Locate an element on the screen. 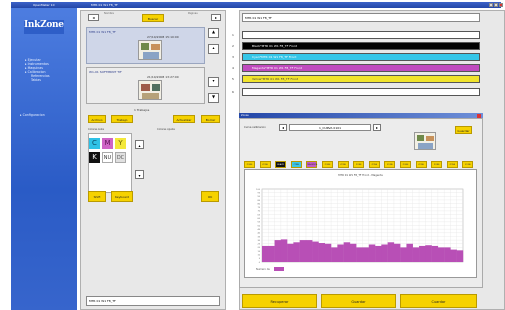  curve-prev-button: ◂ is located at coordinates (283, 127).